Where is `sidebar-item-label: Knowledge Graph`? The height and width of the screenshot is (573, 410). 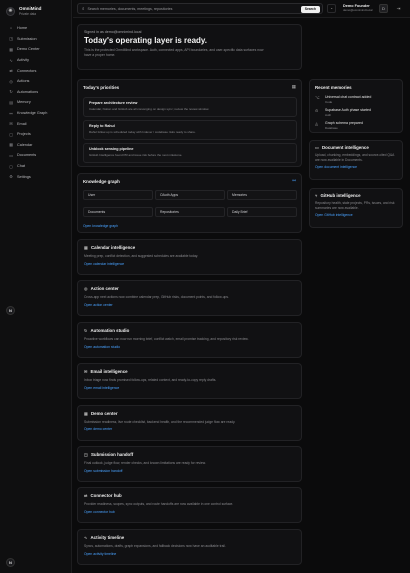 sidebar-item-label: Knowledge Graph is located at coordinates (32, 113).